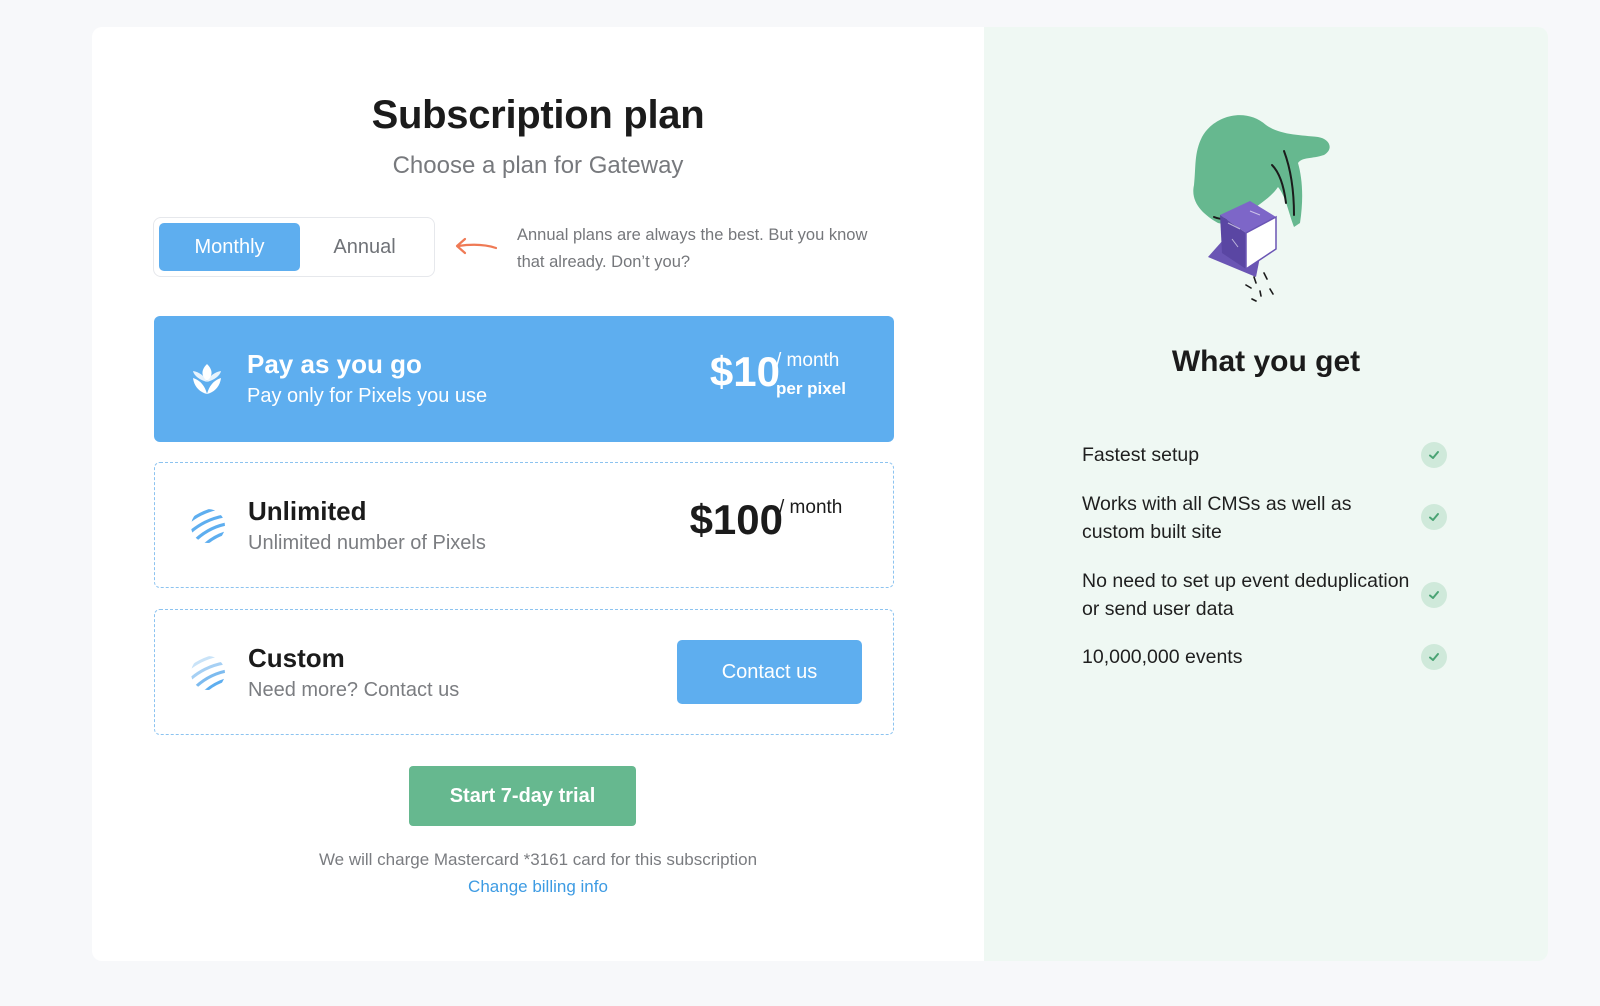 This screenshot has width=1600, height=1006. What do you see at coordinates (364, 247) in the screenshot?
I see `toggle-annual: Annual` at bounding box center [364, 247].